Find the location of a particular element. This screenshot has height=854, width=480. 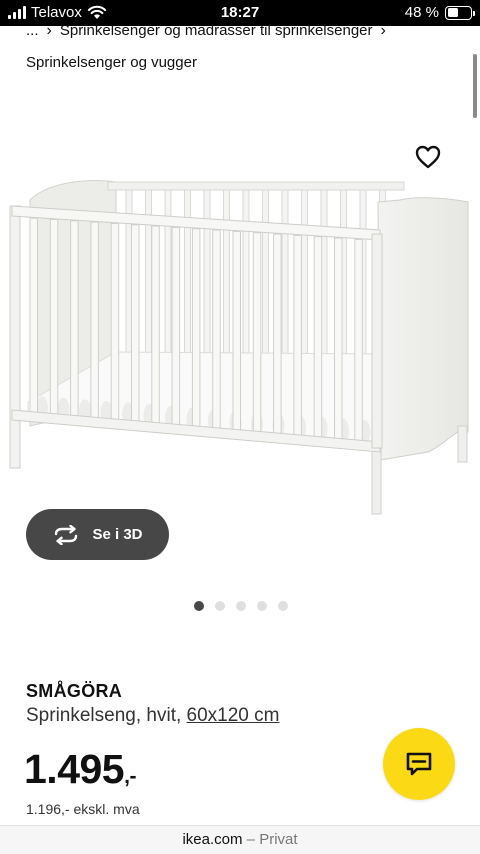

view-3d-button: Se i 3D is located at coordinates (97, 534).